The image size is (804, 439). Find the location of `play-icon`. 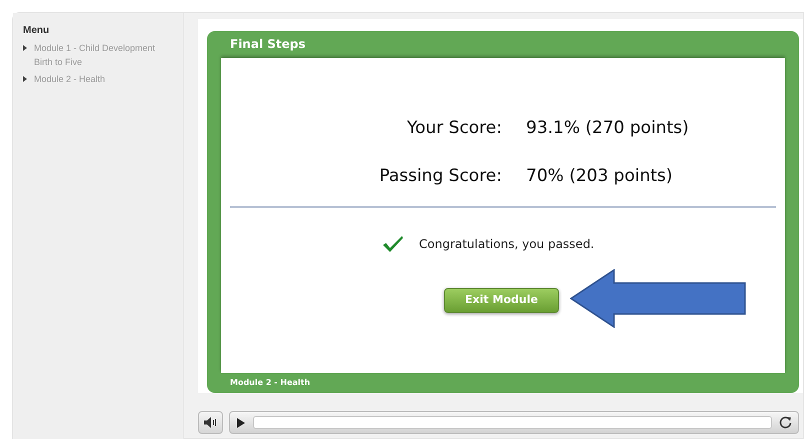

play-icon is located at coordinates (241, 423).